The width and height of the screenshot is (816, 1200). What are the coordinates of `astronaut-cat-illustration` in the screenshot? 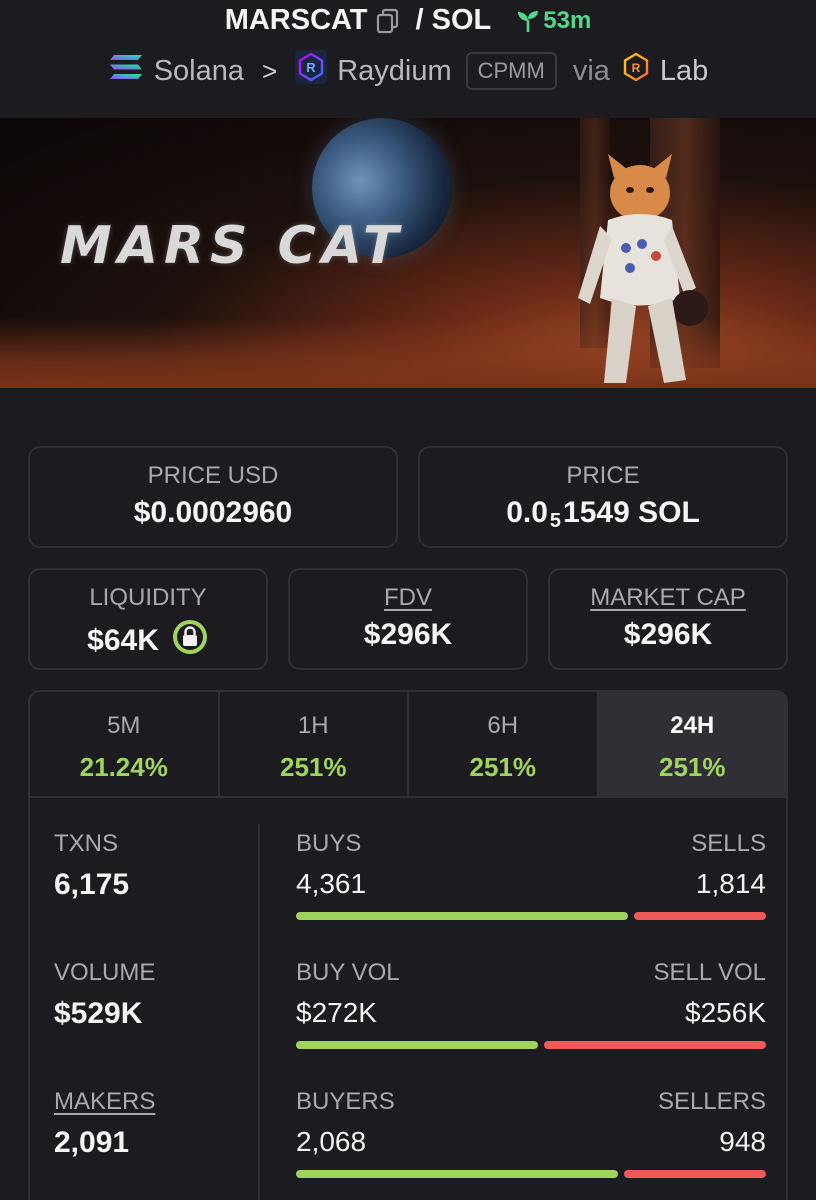 It's located at (643, 268).